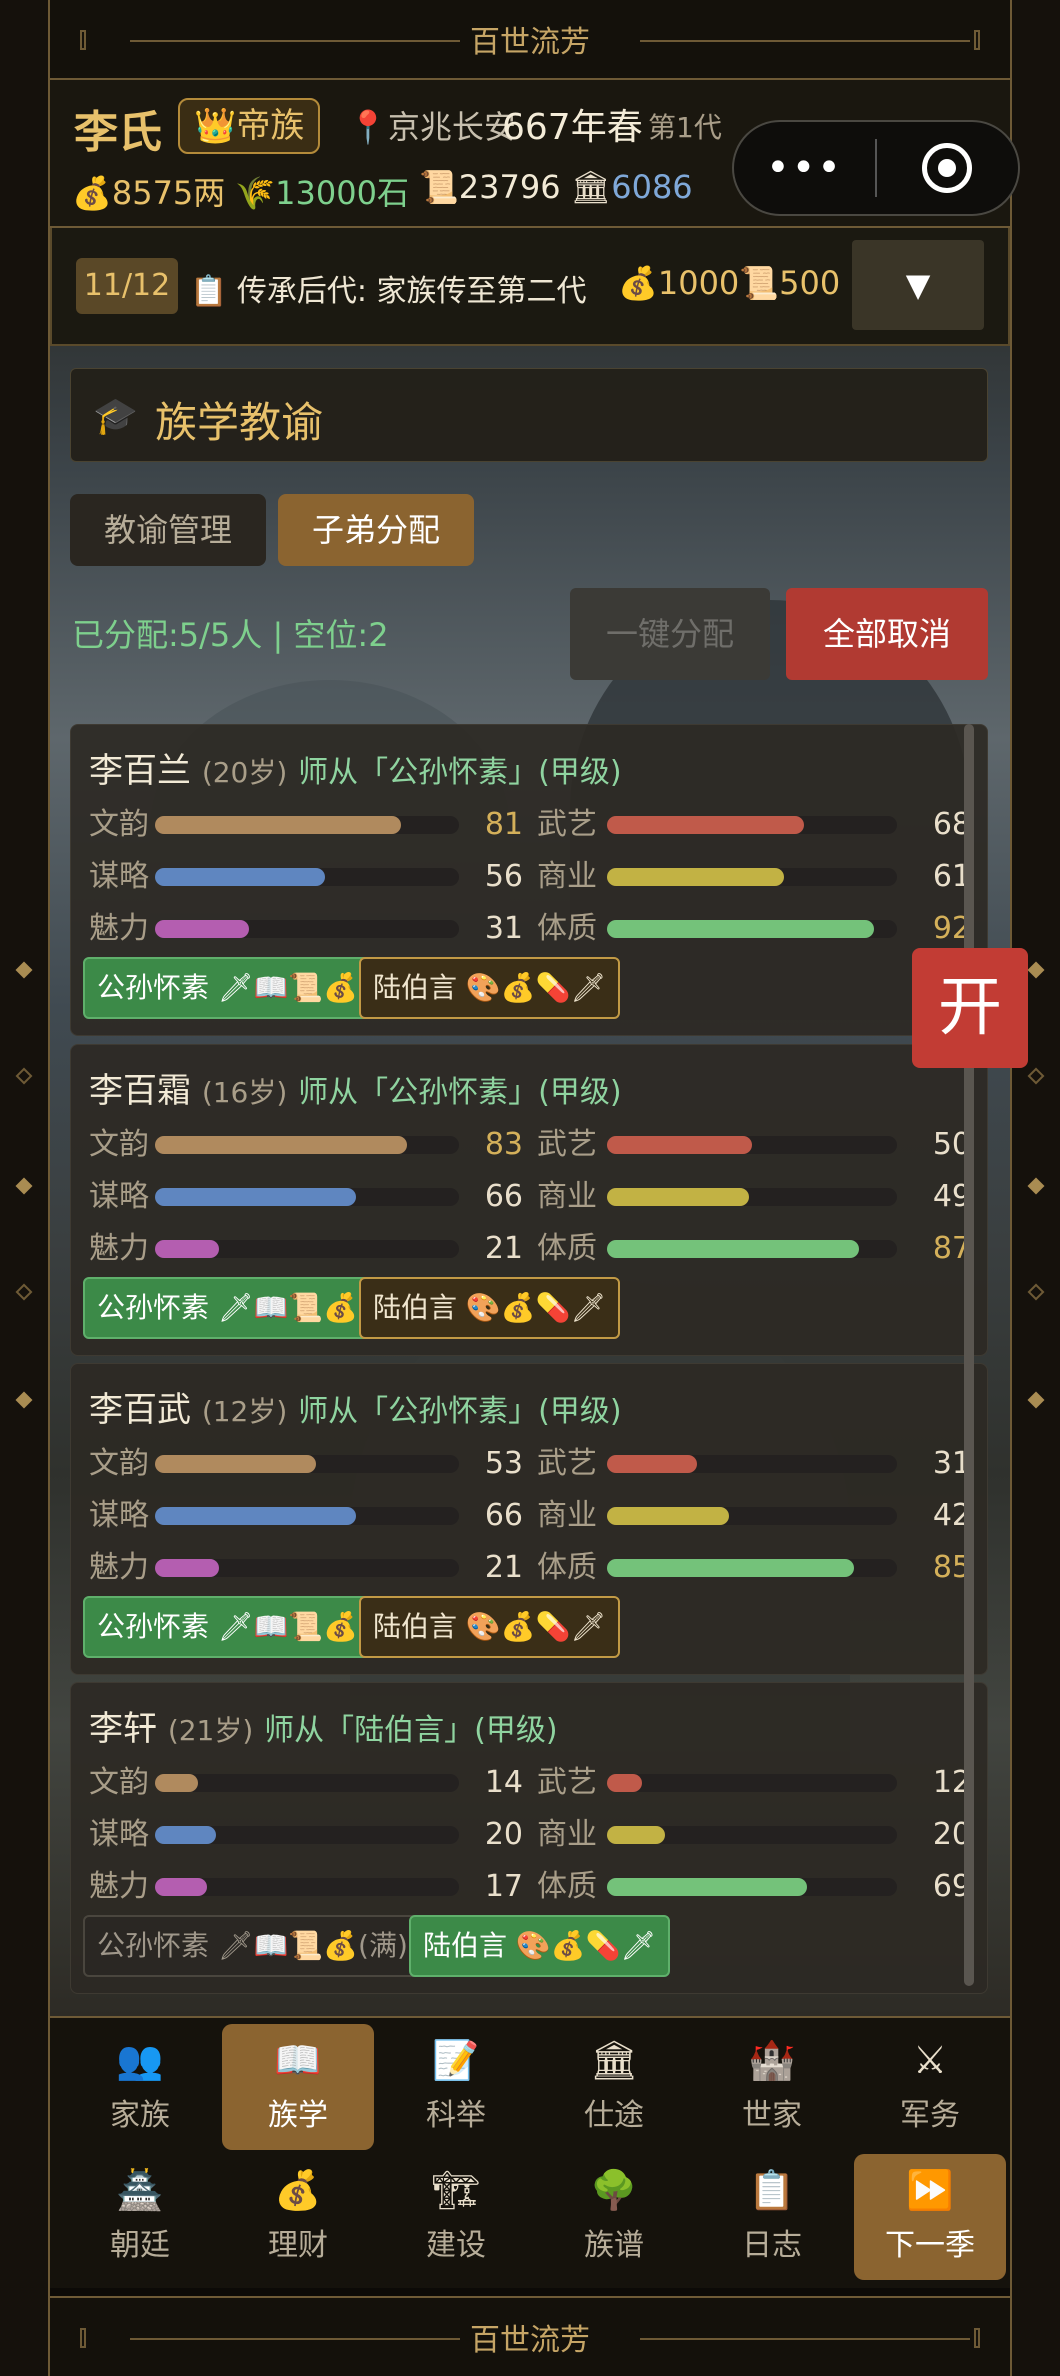 The image size is (1060, 2376). What do you see at coordinates (918, 285) in the screenshot?
I see `quest-toggle-button: ▼` at bounding box center [918, 285].